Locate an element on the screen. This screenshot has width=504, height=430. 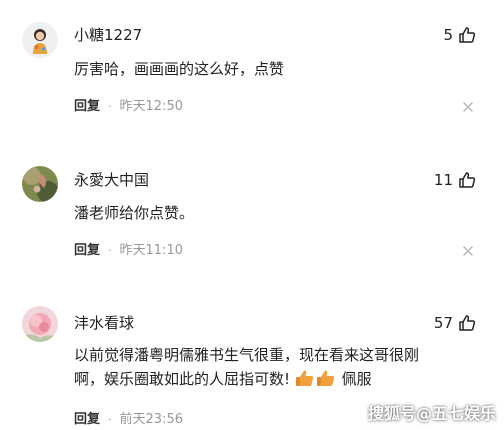
username: 小糖1227 is located at coordinates (108, 35).